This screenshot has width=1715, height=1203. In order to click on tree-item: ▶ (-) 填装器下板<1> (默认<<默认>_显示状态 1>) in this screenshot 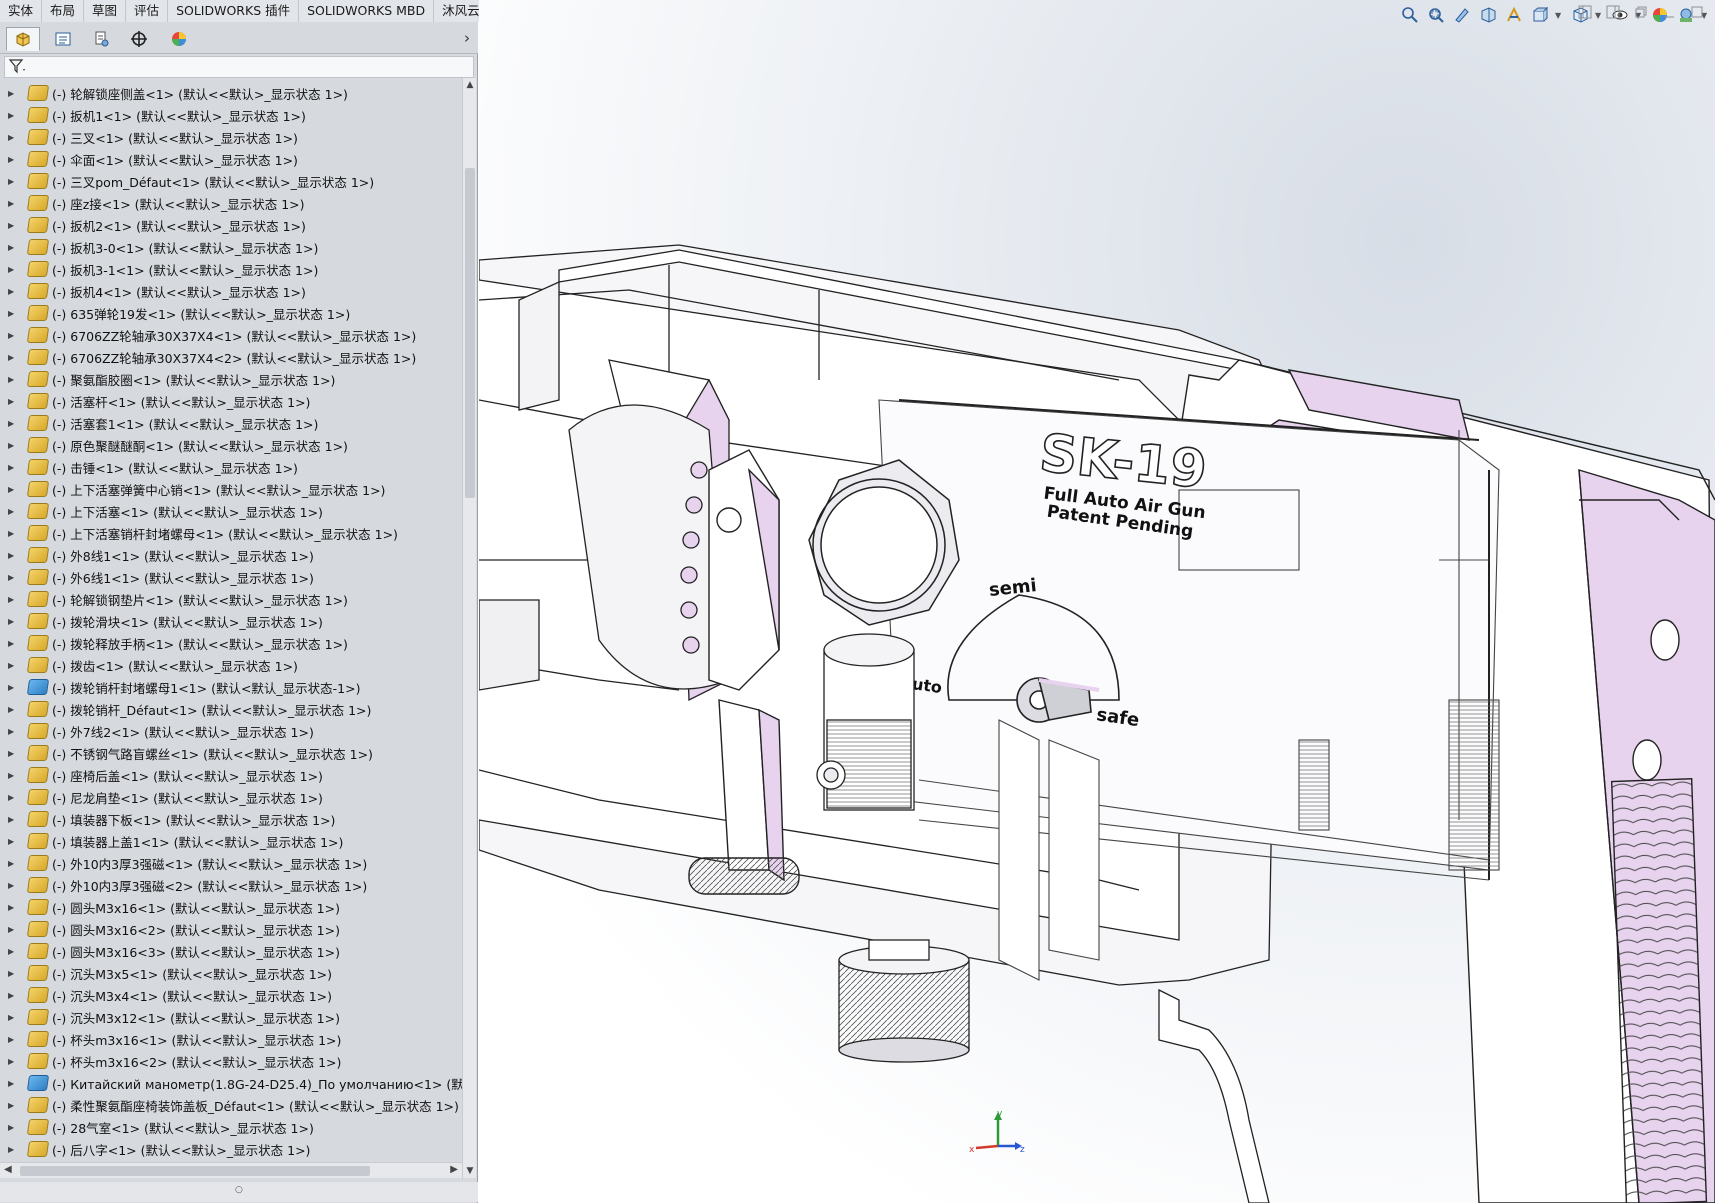, I will do `click(231, 819)`.